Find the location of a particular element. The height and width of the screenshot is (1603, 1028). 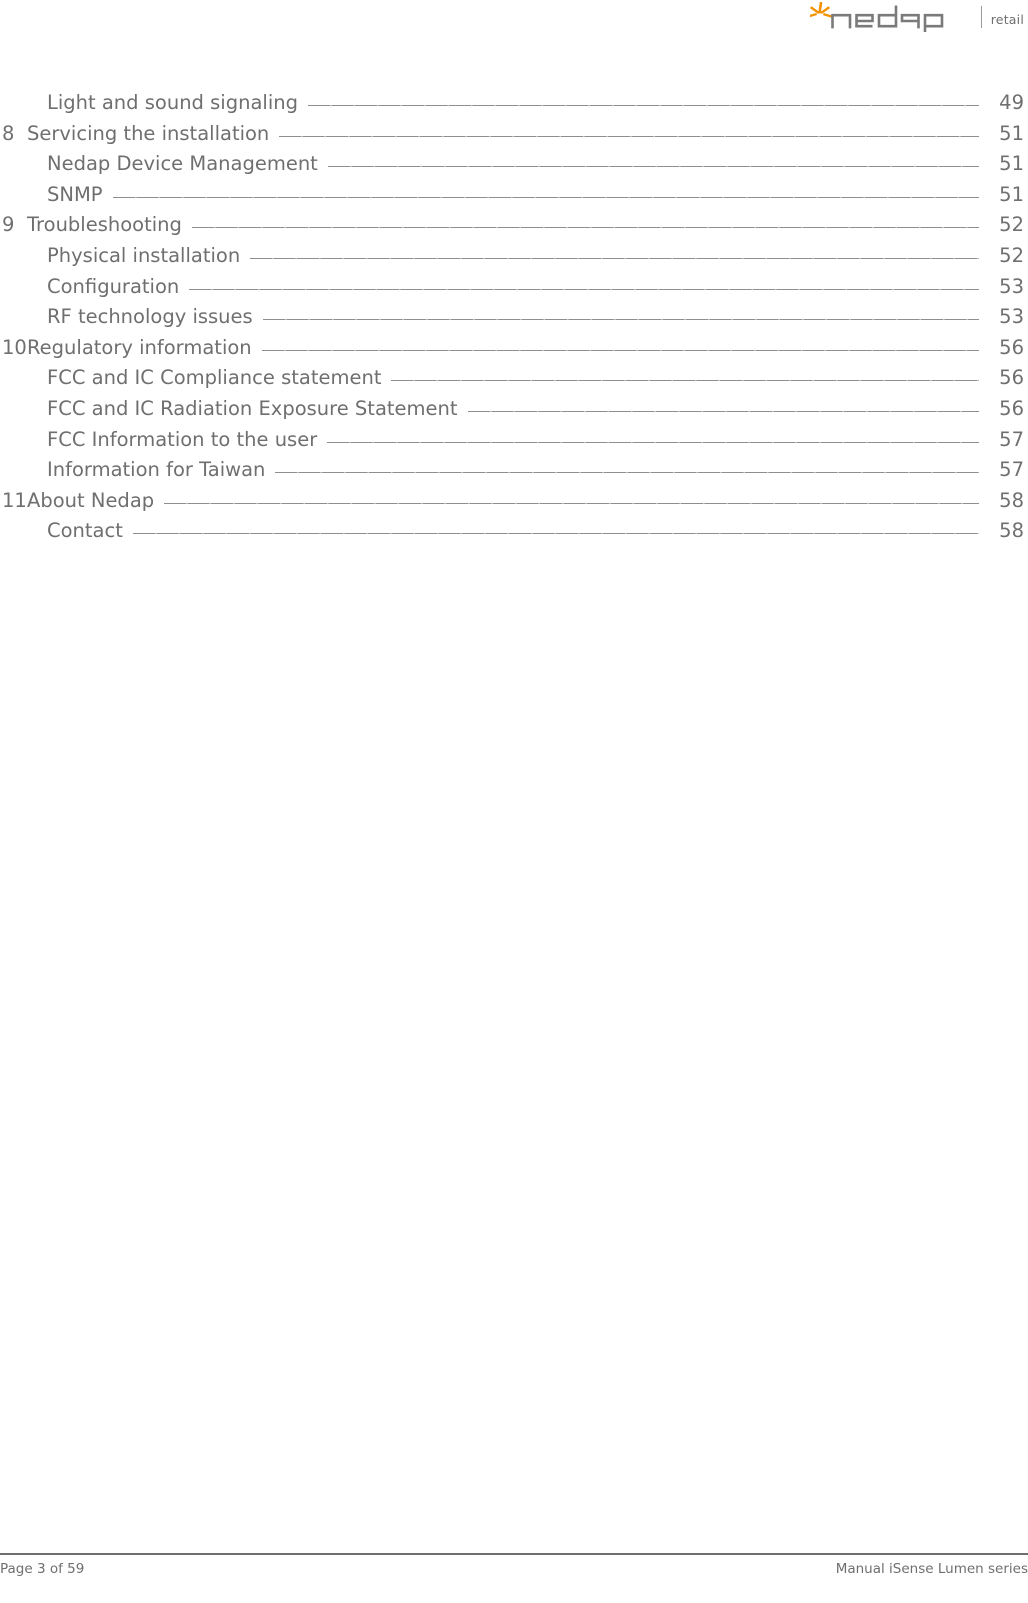

toc-entry-title: Configuration is located at coordinates (113, 286).